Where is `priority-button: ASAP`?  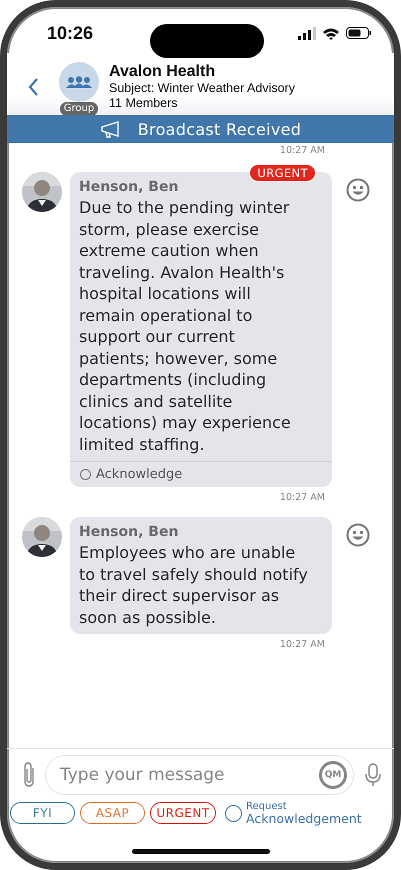
priority-button: ASAP is located at coordinates (112, 813).